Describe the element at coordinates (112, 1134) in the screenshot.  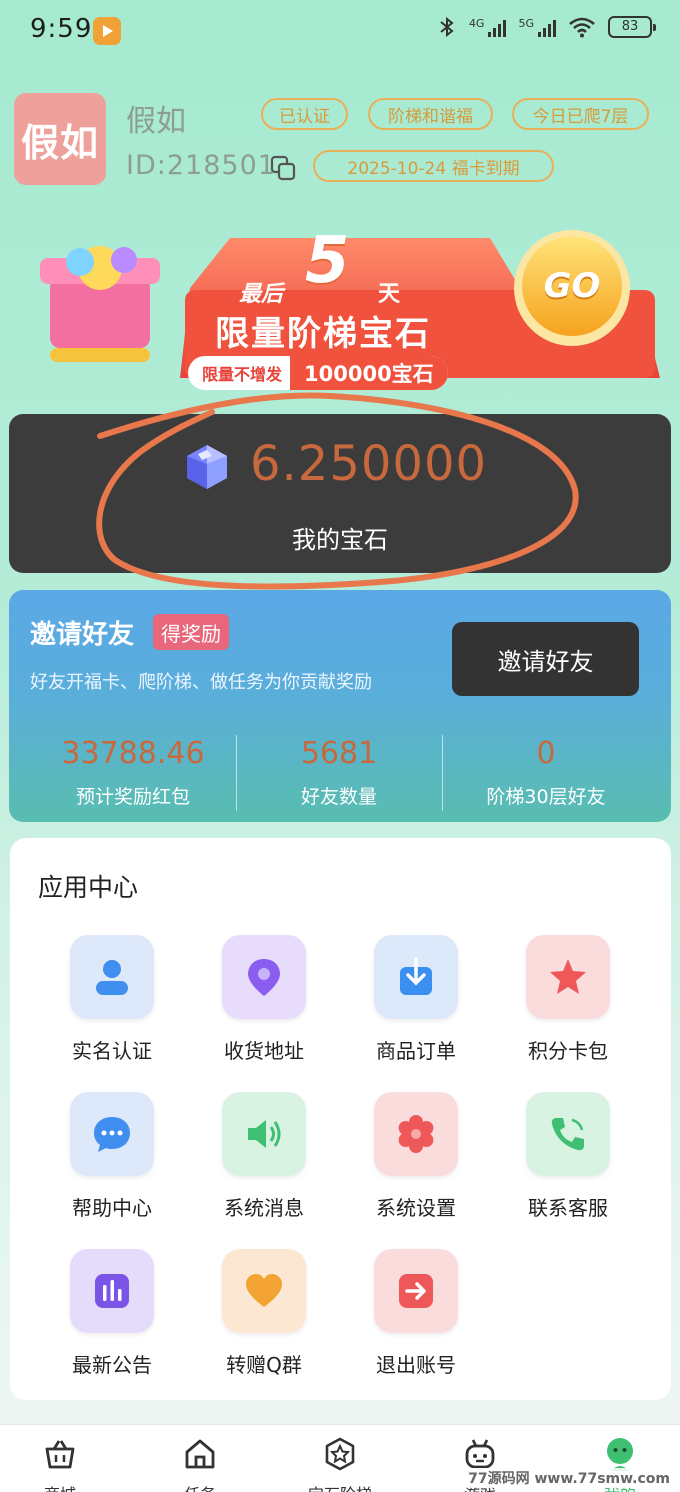
I see `chat-bubble-icon` at that location.